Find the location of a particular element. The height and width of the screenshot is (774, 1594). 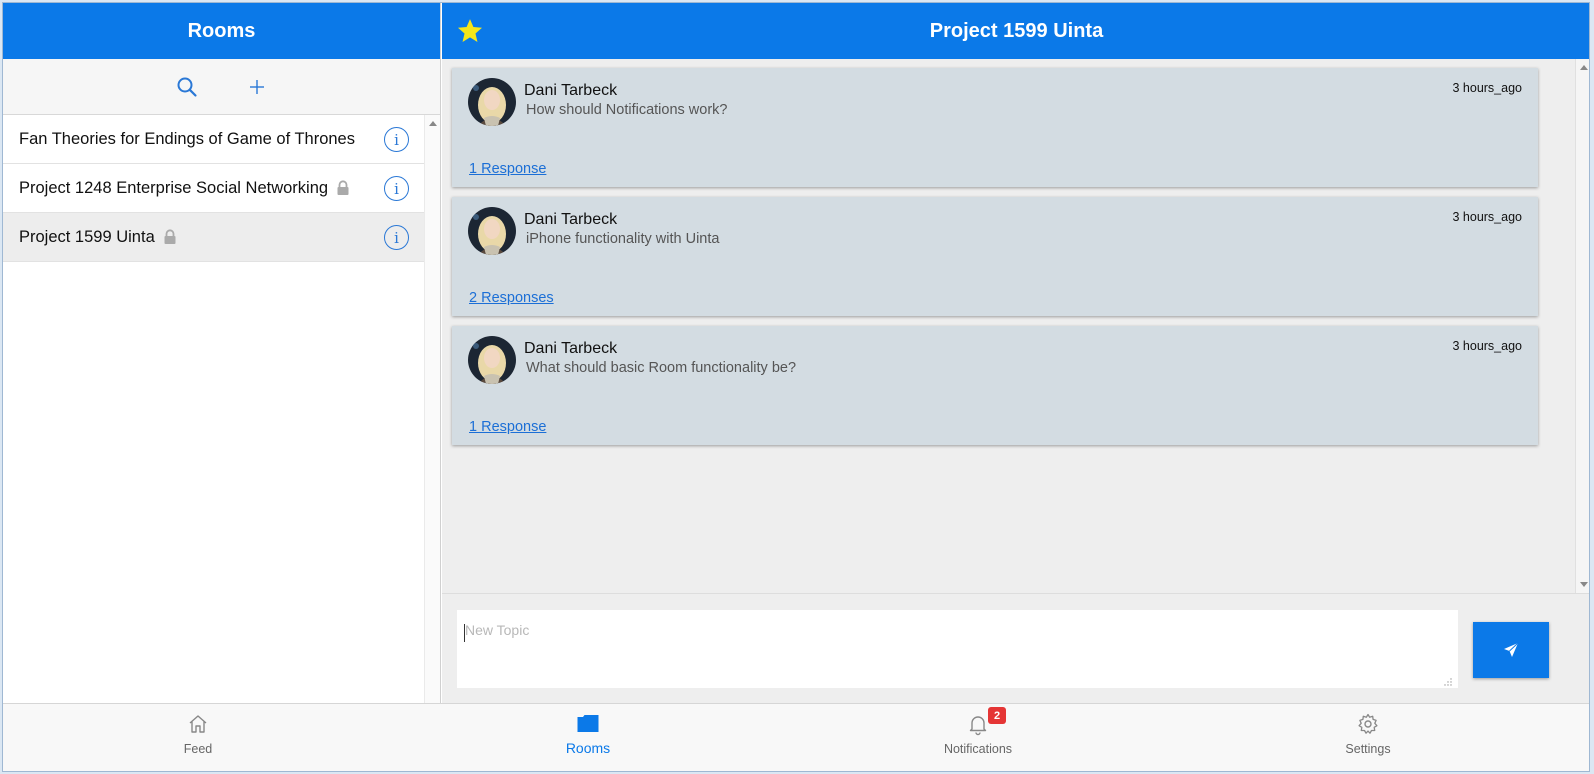

nav-label: Rooms is located at coordinates (588, 748).